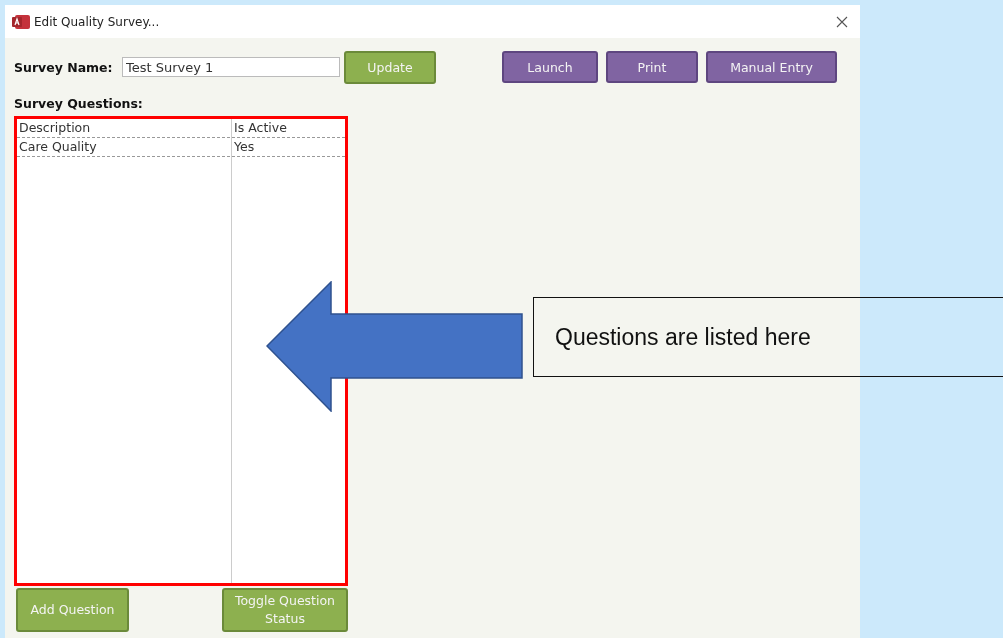 Image resolution: width=1003 pixels, height=638 pixels. Describe the element at coordinates (285, 610) in the screenshot. I see `action-button: Toggle Question Status` at that location.